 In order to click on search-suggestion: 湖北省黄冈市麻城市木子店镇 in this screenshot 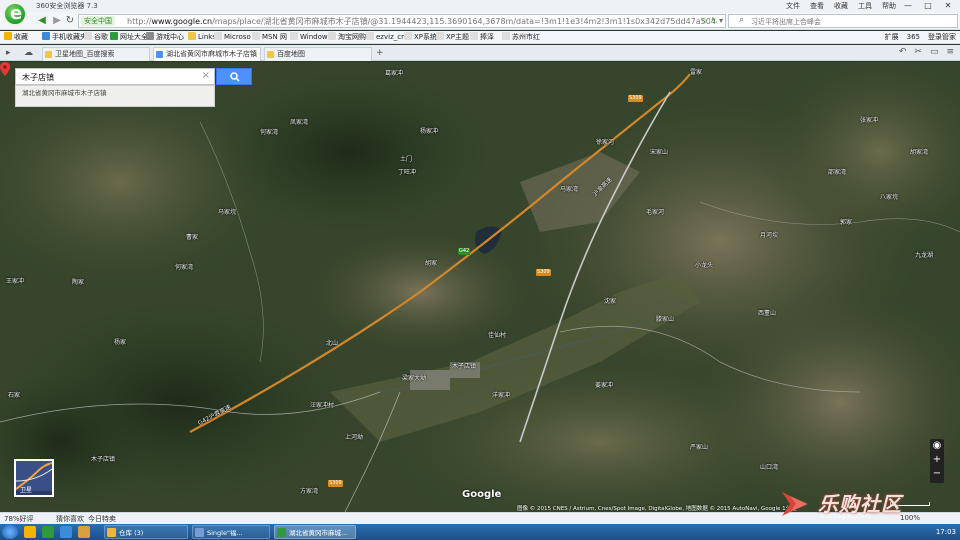, I will do `click(115, 96)`.